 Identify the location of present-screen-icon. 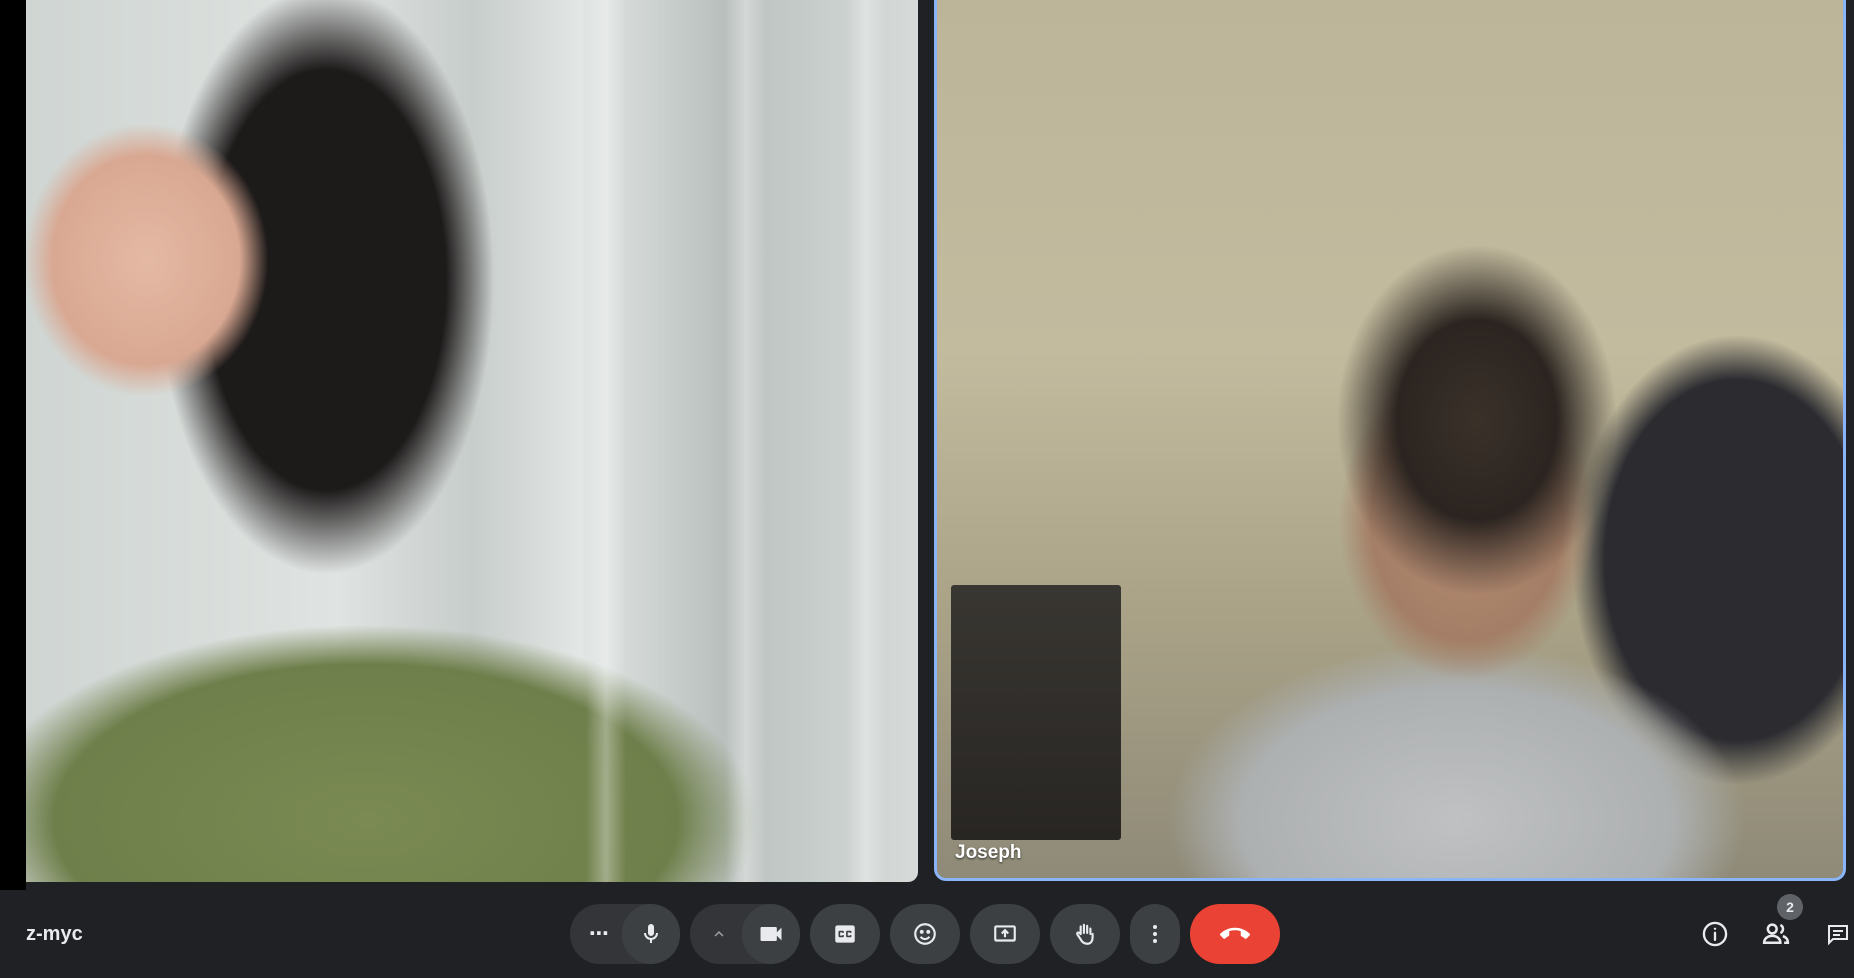
(1005, 933).